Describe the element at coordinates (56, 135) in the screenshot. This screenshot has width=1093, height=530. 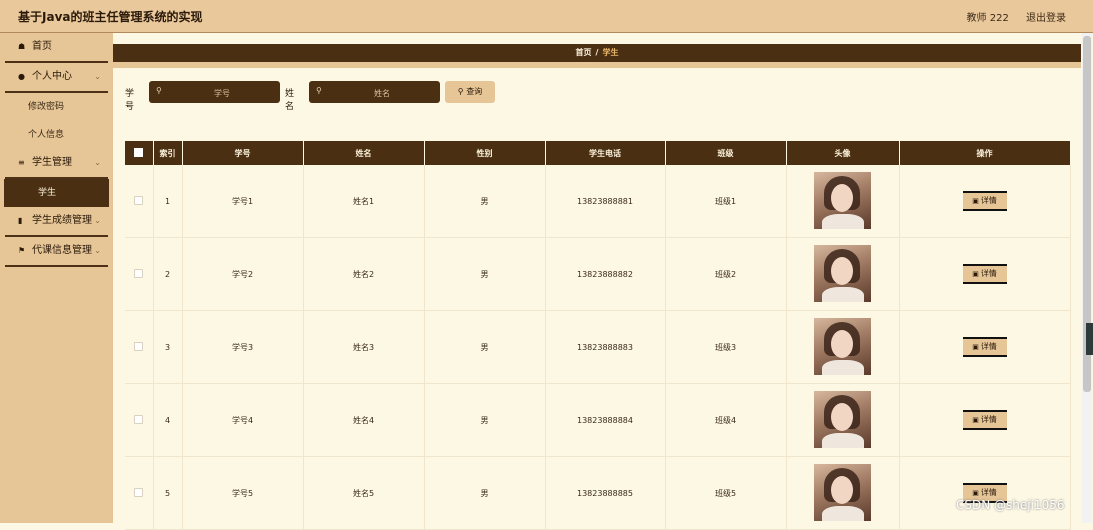
I see `sidebar-item-personal-info: 个人信息` at that location.